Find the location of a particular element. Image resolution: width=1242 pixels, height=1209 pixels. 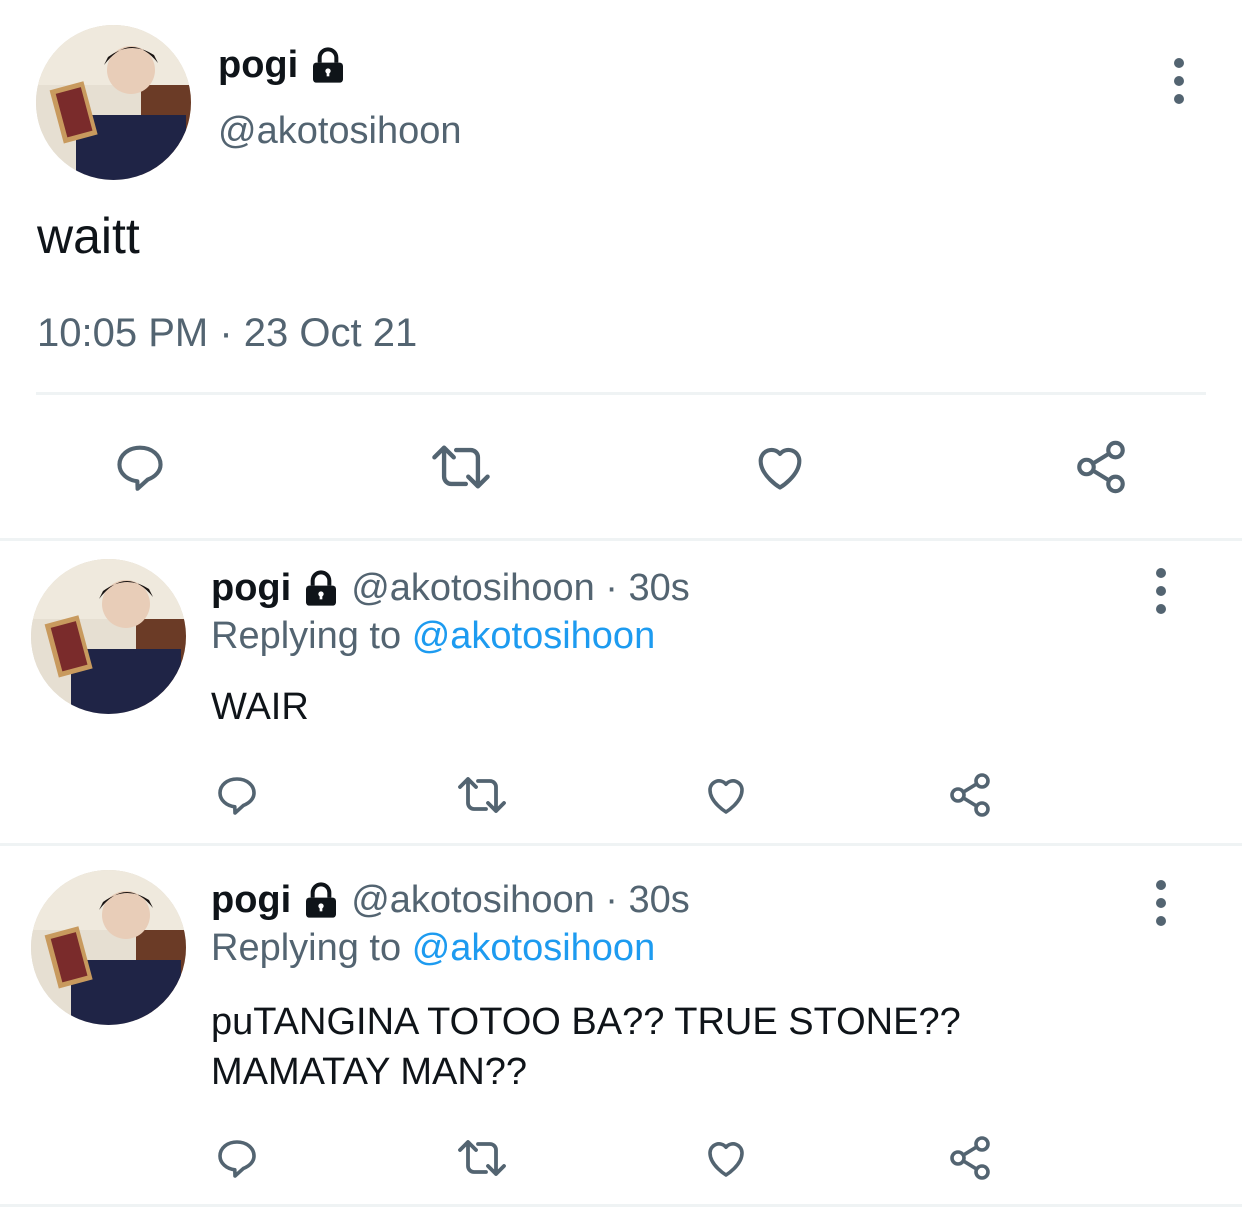

reply-text: WAIR is located at coordinates (260, 707).